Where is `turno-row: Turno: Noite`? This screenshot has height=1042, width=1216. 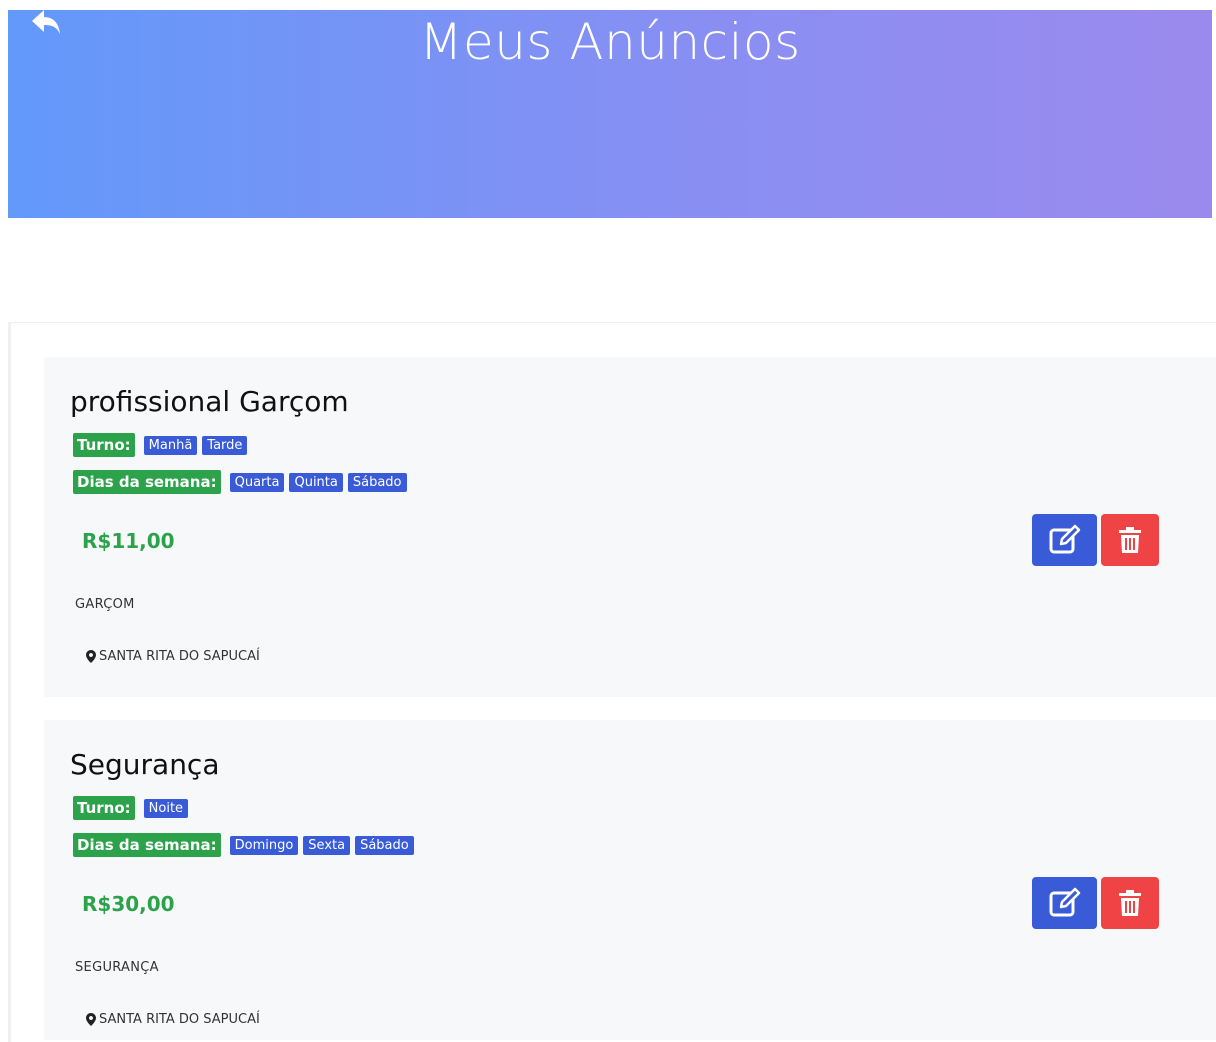
turno-row: Turno: Noite is located at coordinates (131, 808).